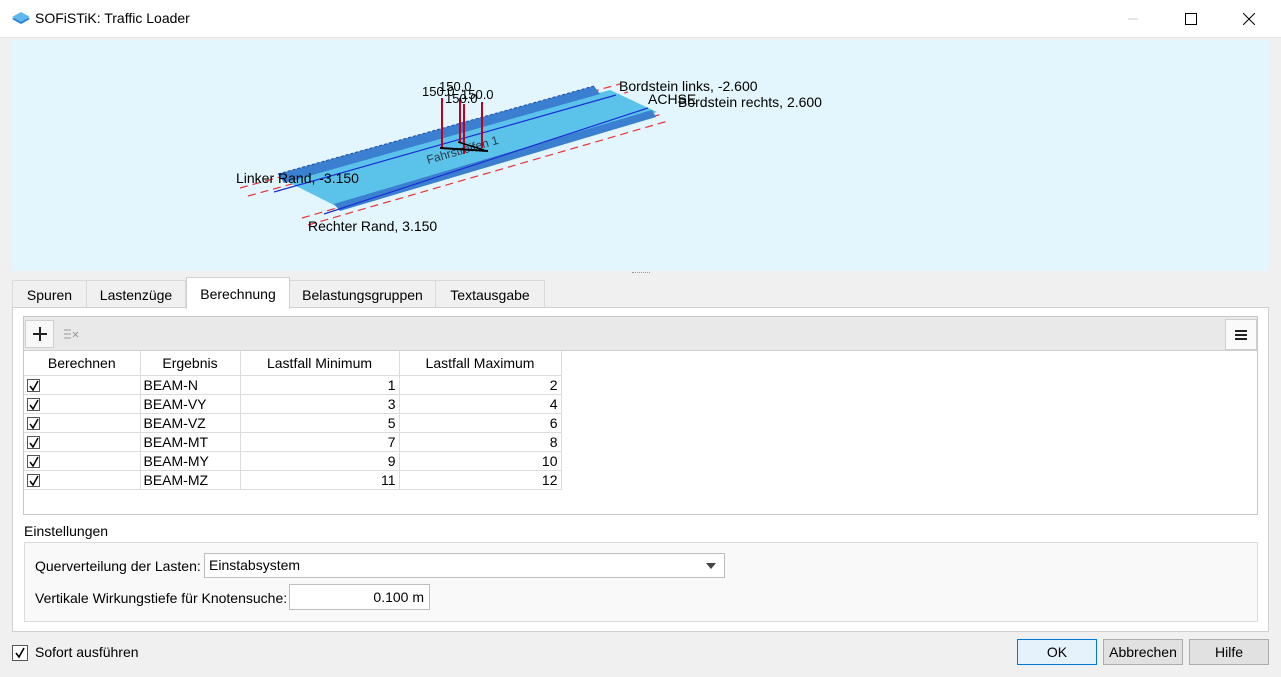 This screenshot has height=677, width=1281. What do you see at coordinates (464, 565) in the screenshot?
I see `distribution-dropdown: Einstabsystem` at bounding box center [464, 565].